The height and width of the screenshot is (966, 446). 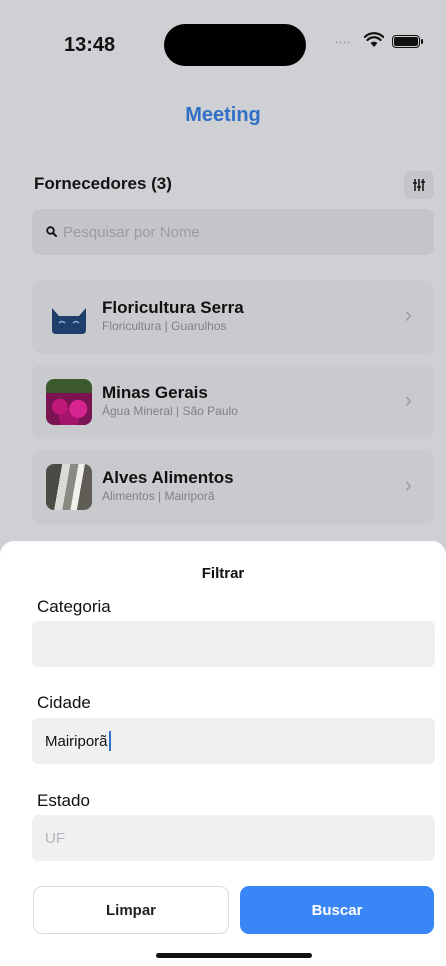 What do you see at coordinates (64, 702) in the screenshot?
I see `city-label: Cidade` at bounding box center [64, 702].